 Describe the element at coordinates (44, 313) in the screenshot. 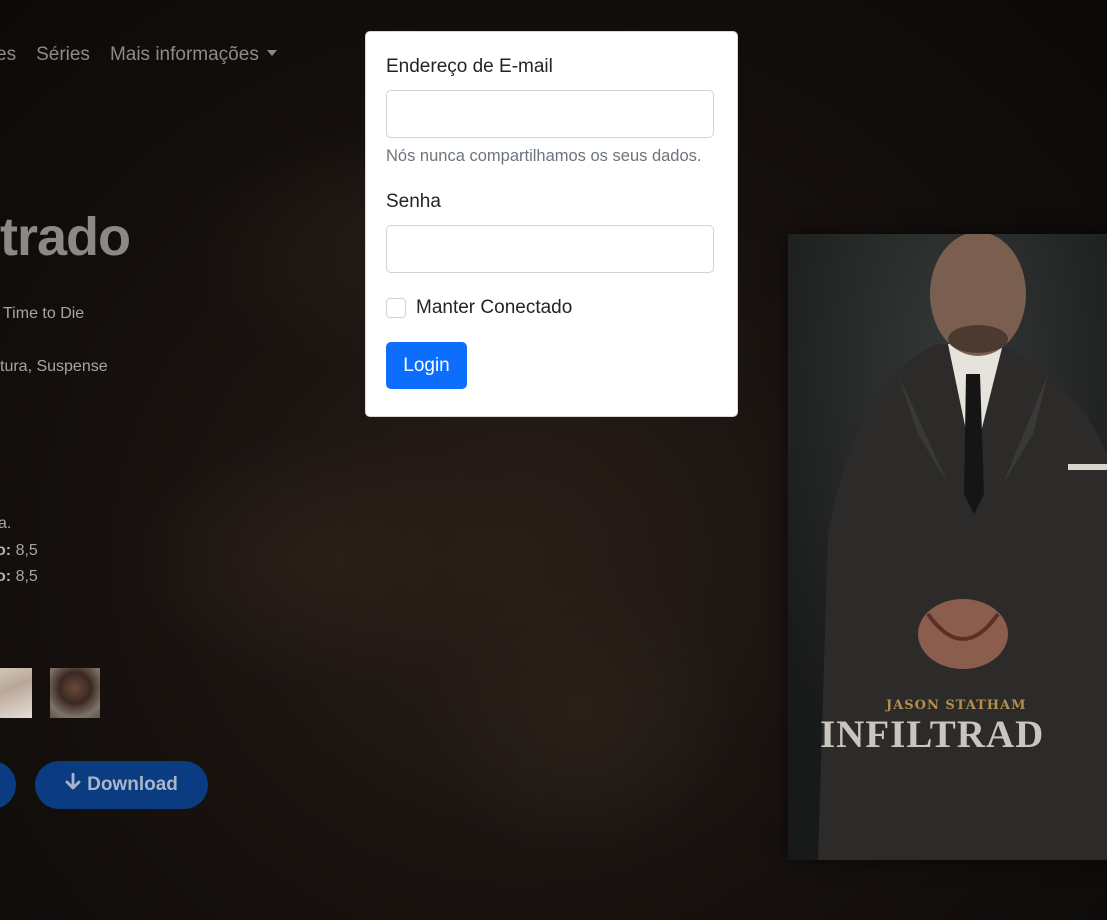

I see `original-title: Time to Die` at that location.